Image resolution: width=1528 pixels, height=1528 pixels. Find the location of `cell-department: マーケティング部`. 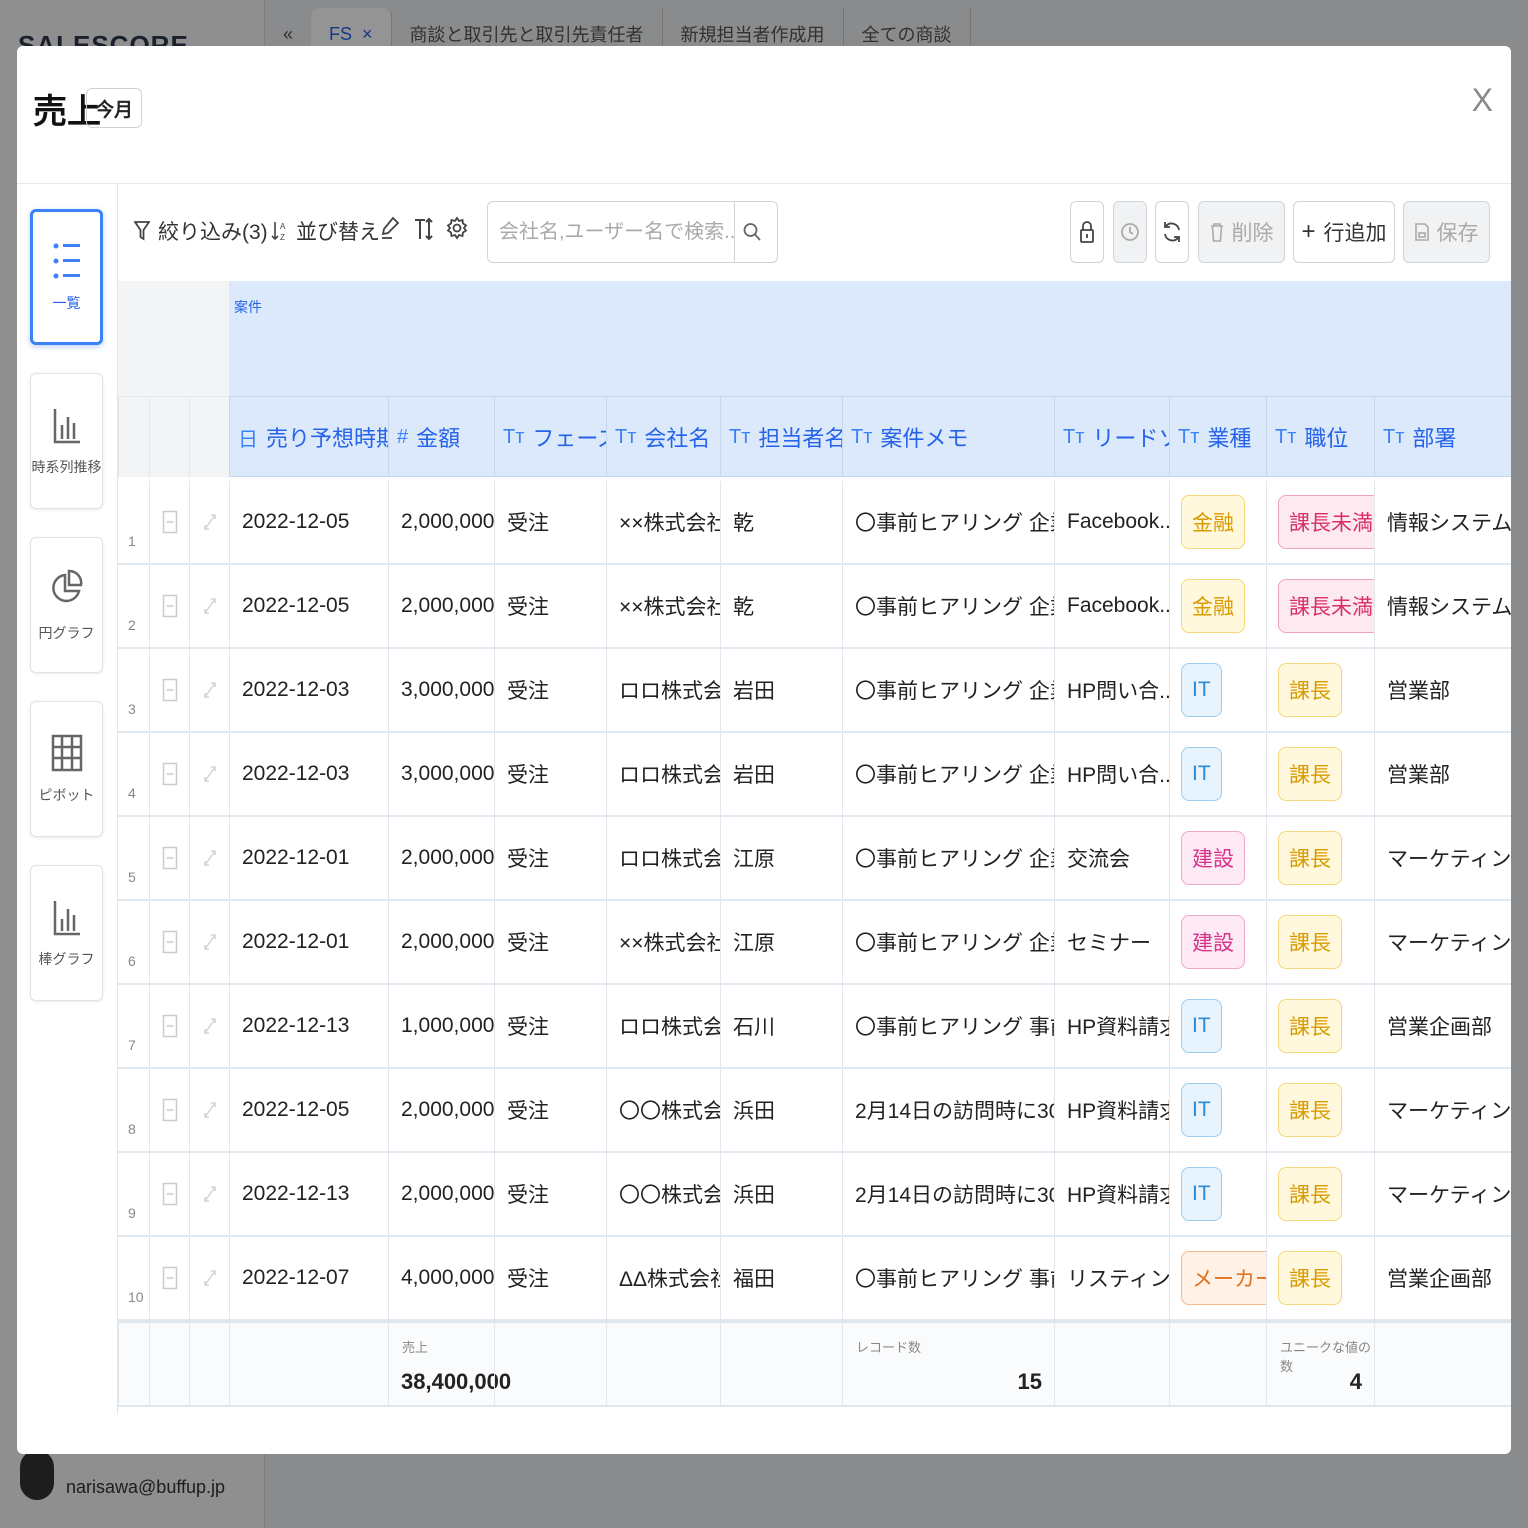

cell-department: マーケティング部 is located at coordinates (1442, 942).